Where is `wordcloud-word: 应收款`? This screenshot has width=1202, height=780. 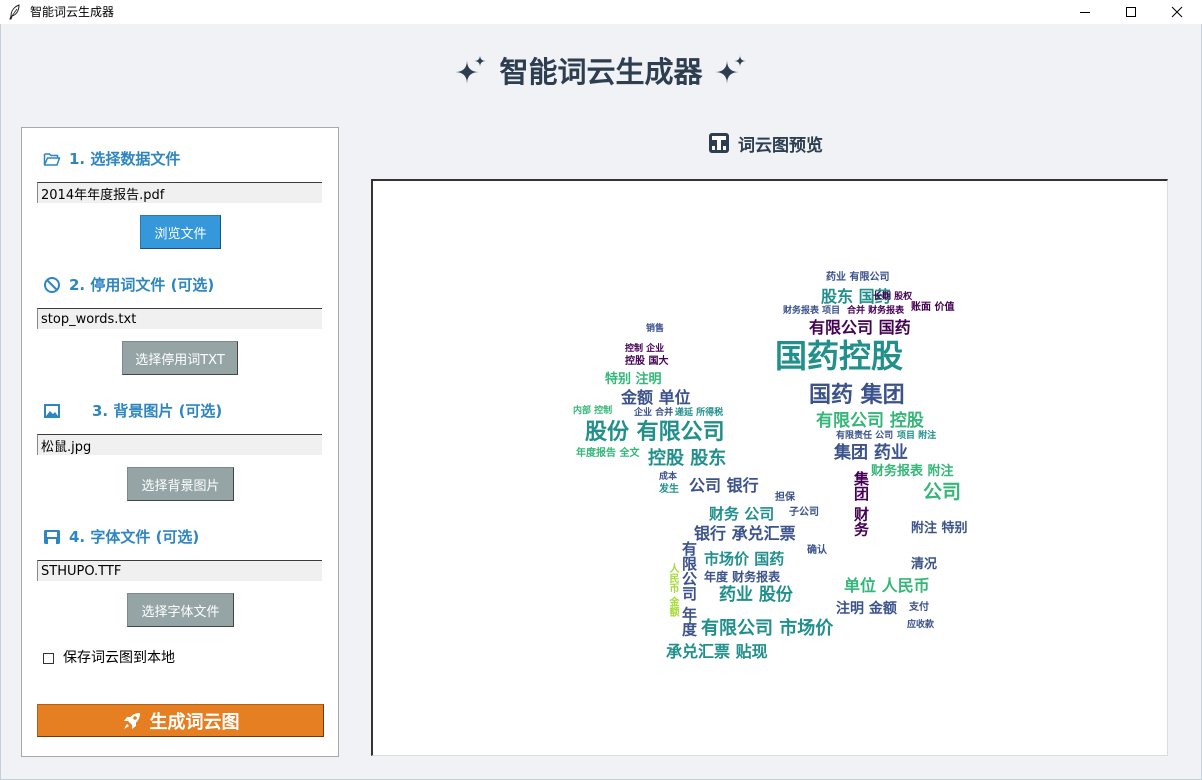 wordcloud-word: 应收款 is located at coordinates (921, 625).